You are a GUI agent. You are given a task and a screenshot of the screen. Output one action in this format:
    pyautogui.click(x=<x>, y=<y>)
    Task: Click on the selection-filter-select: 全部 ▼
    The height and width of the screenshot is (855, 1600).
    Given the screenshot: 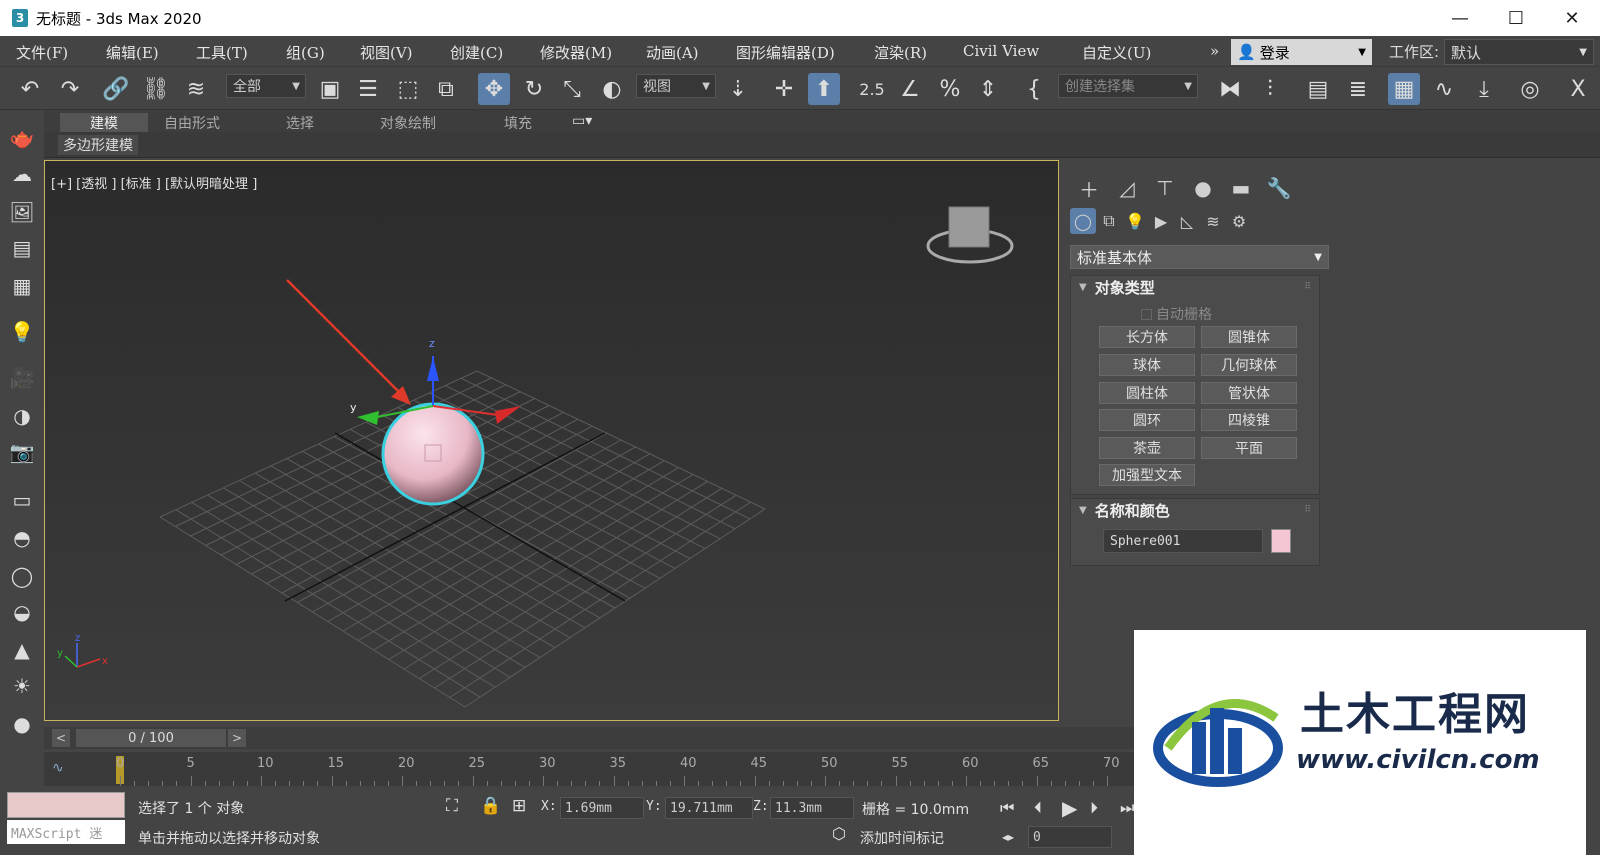 What is the action you would take?
    pyautogui.click(x=266, y=86)
    